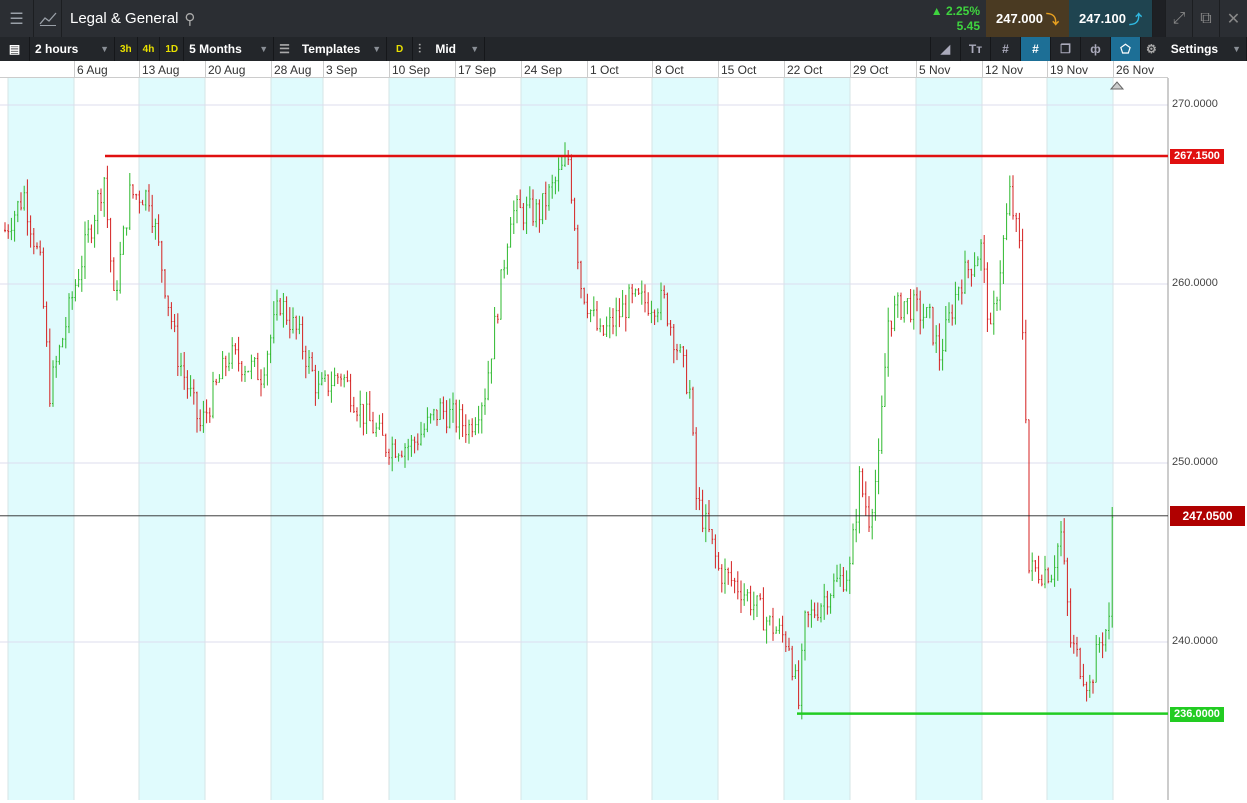 This screenshot has height=803, width=1247. I want to click on date-tick-label: 19 Nov, so click(1069, 70).